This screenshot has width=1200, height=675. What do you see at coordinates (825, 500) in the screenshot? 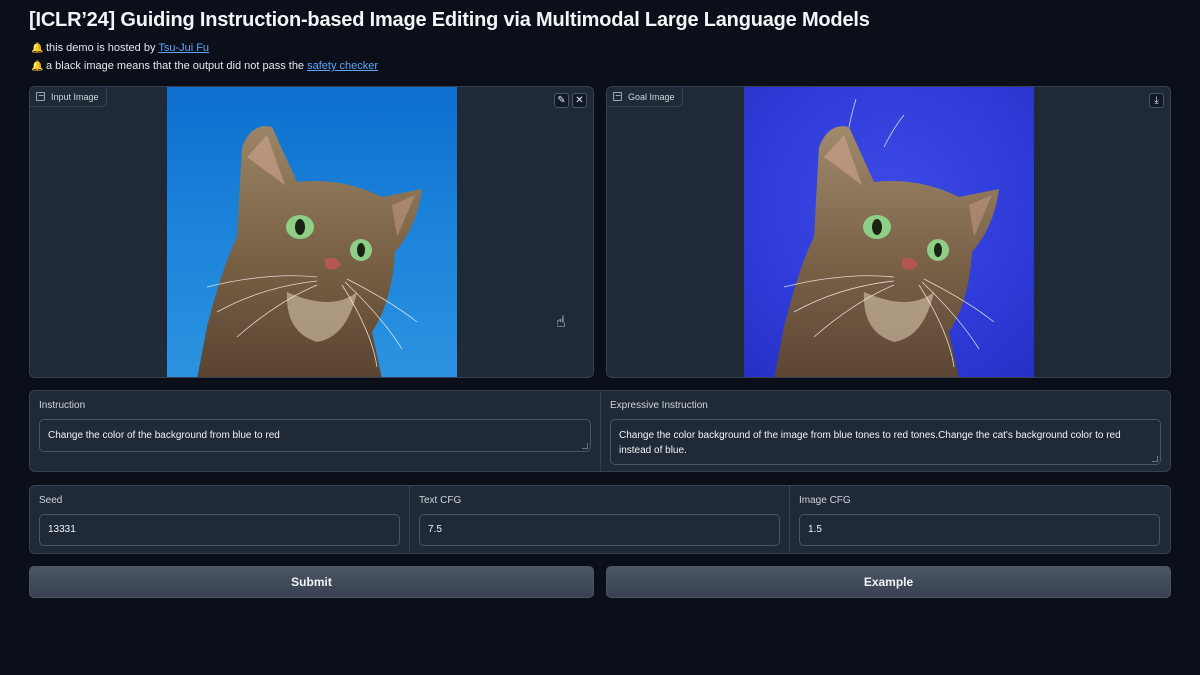
I see `image-cfg-label: Image CFG` at bounding box center [825, 500].